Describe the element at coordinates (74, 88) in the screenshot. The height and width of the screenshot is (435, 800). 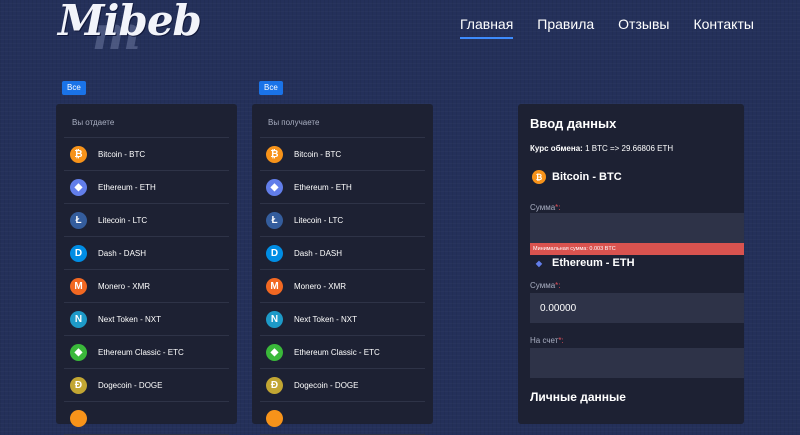
I see `give-filter-all: Все` at that location.